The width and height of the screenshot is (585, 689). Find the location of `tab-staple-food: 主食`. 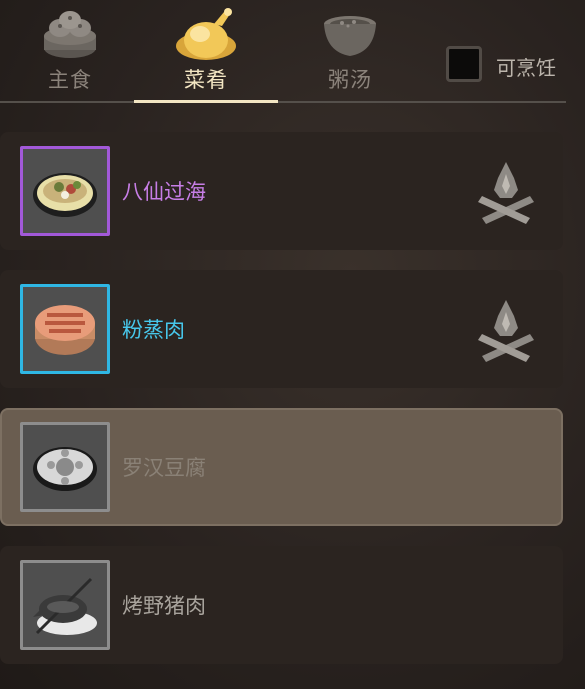

tab-staple-food: 主食 is located at coordinates (70, 50).